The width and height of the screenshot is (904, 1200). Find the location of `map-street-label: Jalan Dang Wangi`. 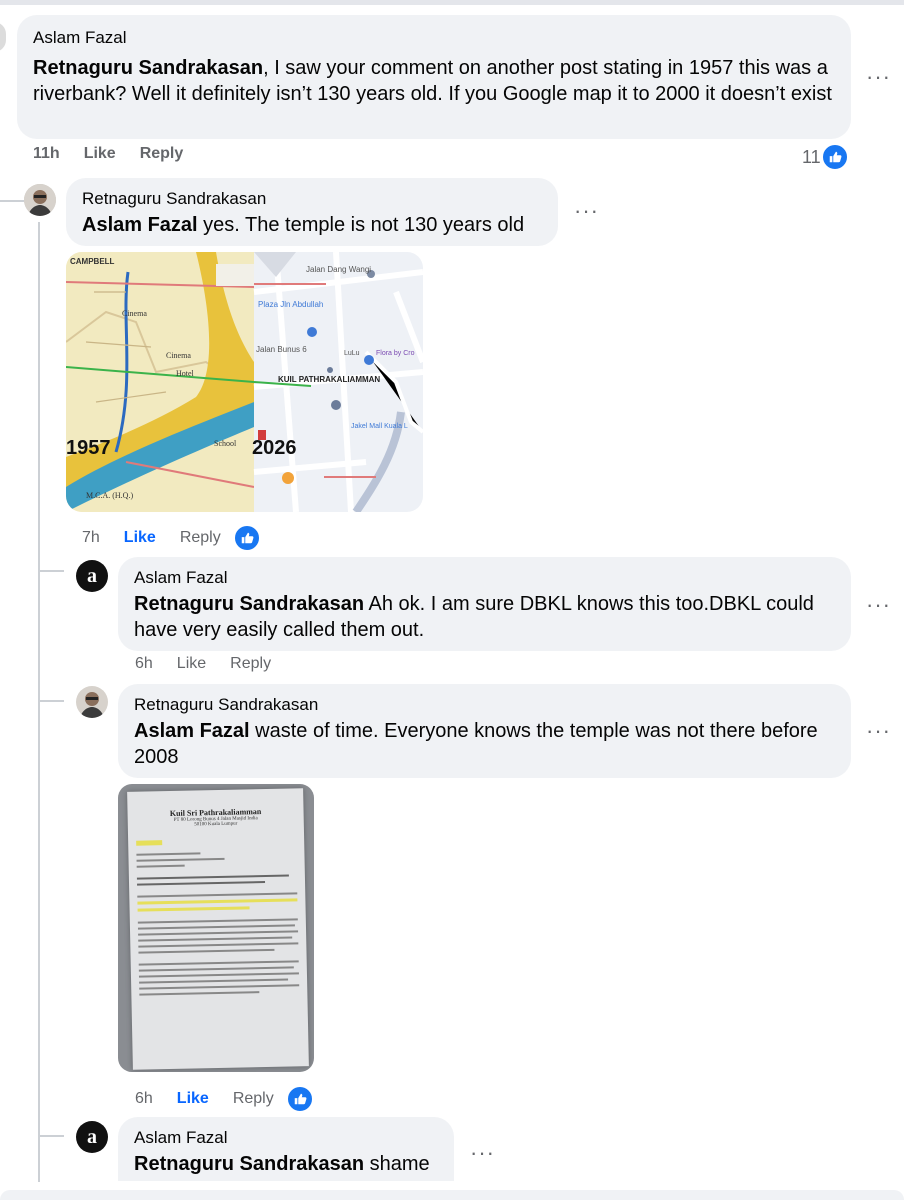

map-street-label: Jalan Dang Wangi is located at coordinates (338, 269).